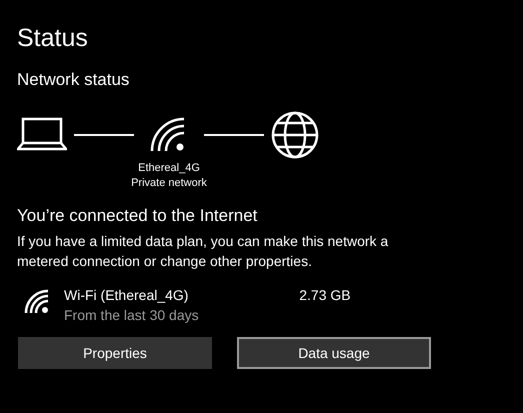 This screenshot has height=413, width=523. What do you see at coordinates (126, 295) in the screenshot?
I see `adapter-name: Wi-Fi (Ethereal_4G)` at bounding box center [126, 295].